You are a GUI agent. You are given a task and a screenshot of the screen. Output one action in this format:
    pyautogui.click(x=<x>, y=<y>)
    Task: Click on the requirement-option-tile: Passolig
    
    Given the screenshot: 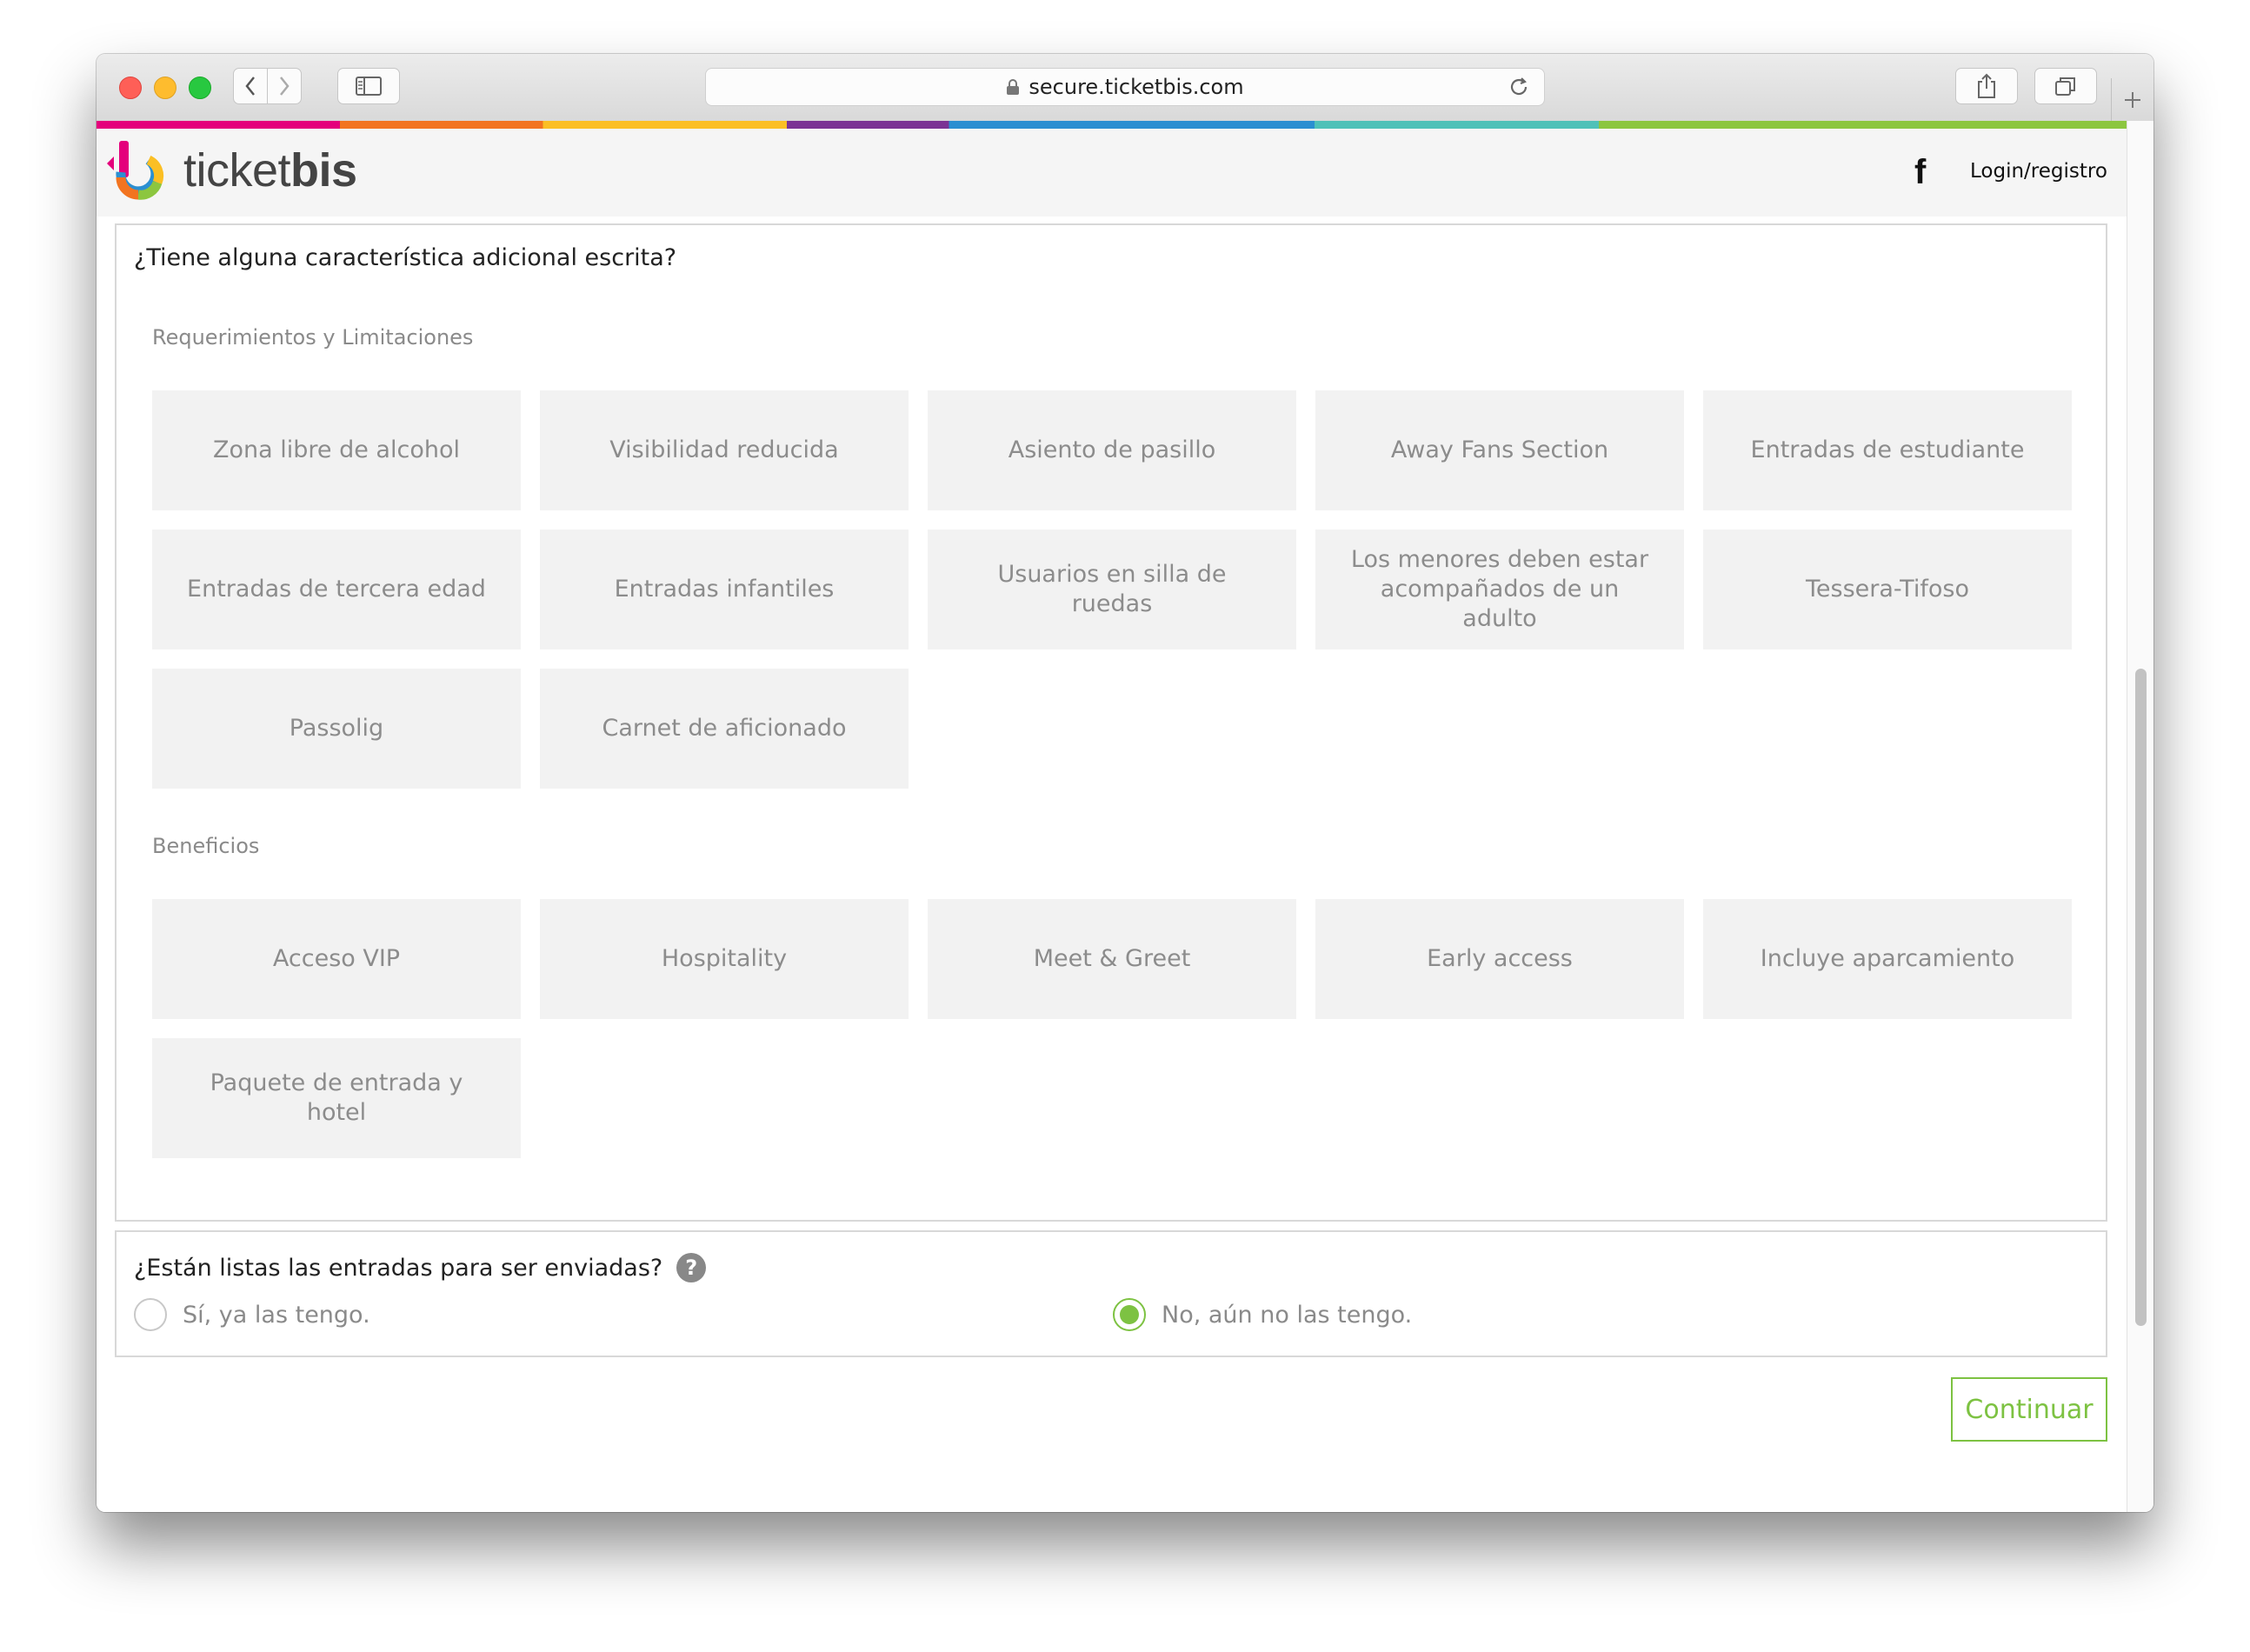 What is the action you would take?
    pyautogui.click(x=336, y=729)
    